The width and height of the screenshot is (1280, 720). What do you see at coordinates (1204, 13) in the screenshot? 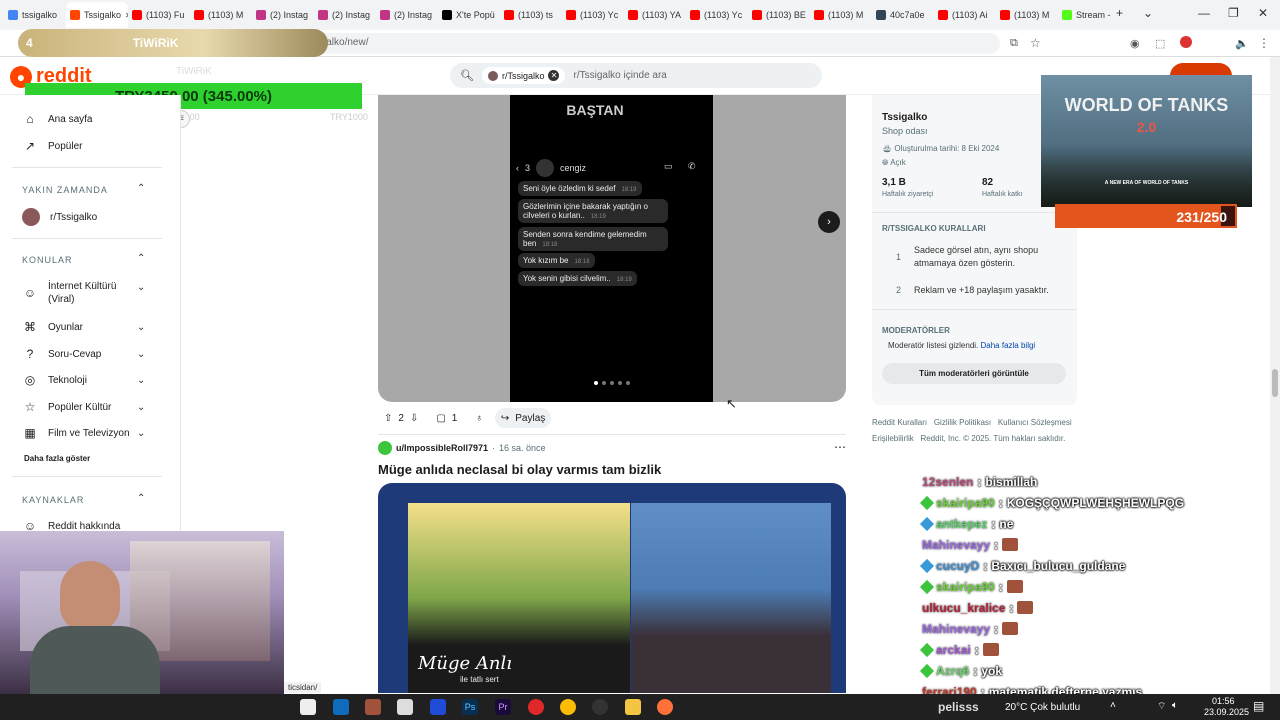
I see `minimize-icon: —` at bounding box center [1204, 13].